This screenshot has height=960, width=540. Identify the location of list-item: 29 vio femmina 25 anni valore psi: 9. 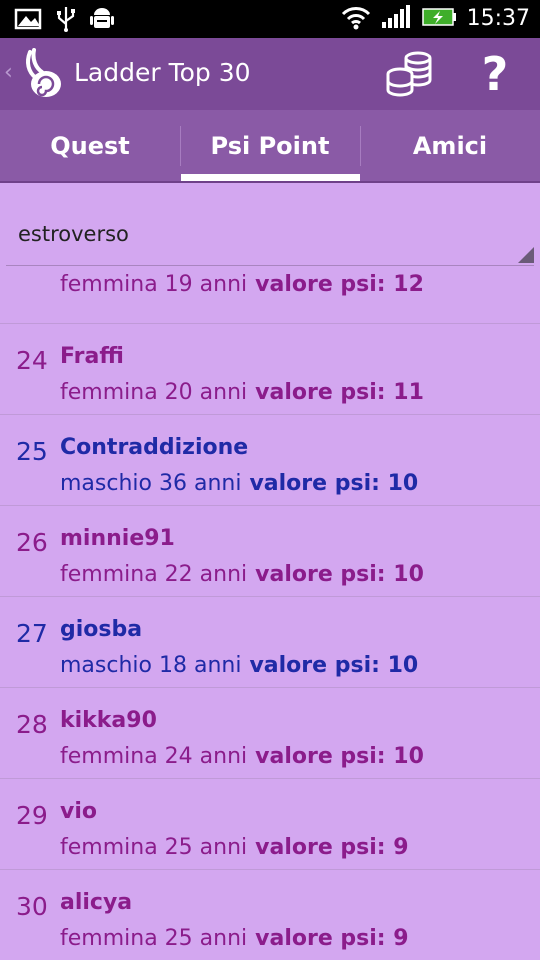
(270, 824).